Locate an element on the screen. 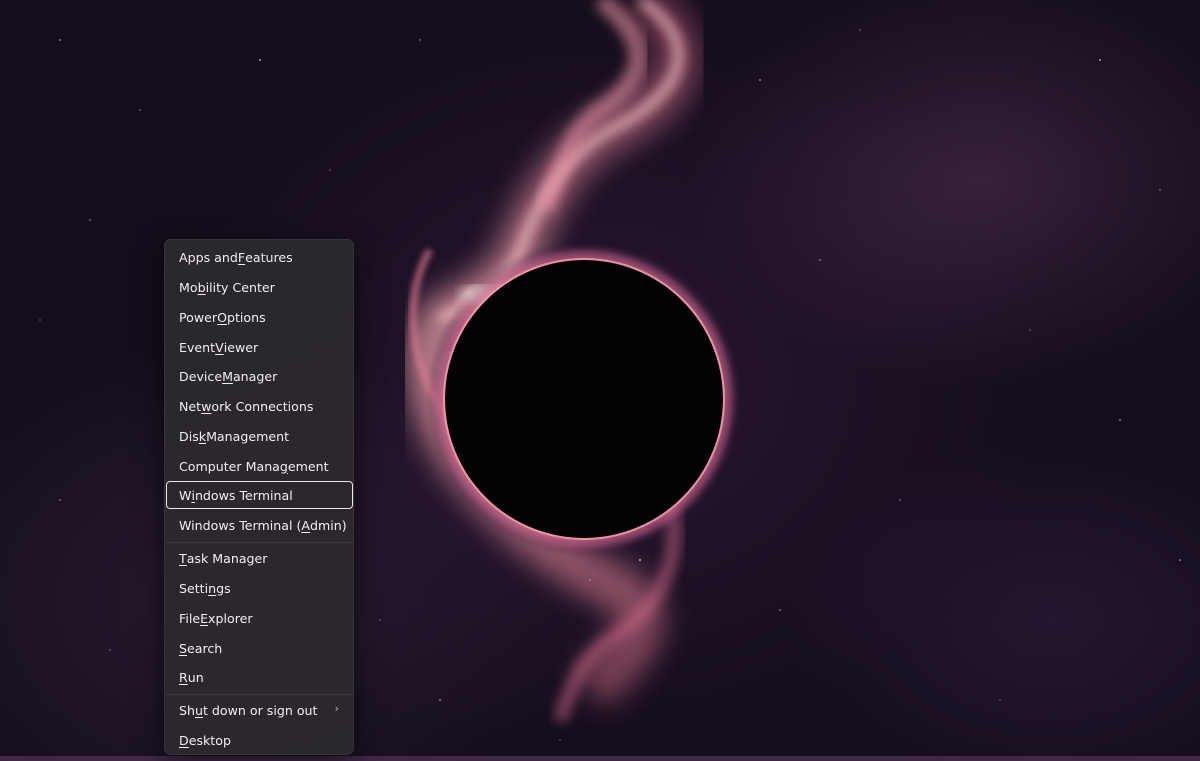 This screenshot has height=761, width=1200. menu-item-run: Run is located at coordinates (259, 677).